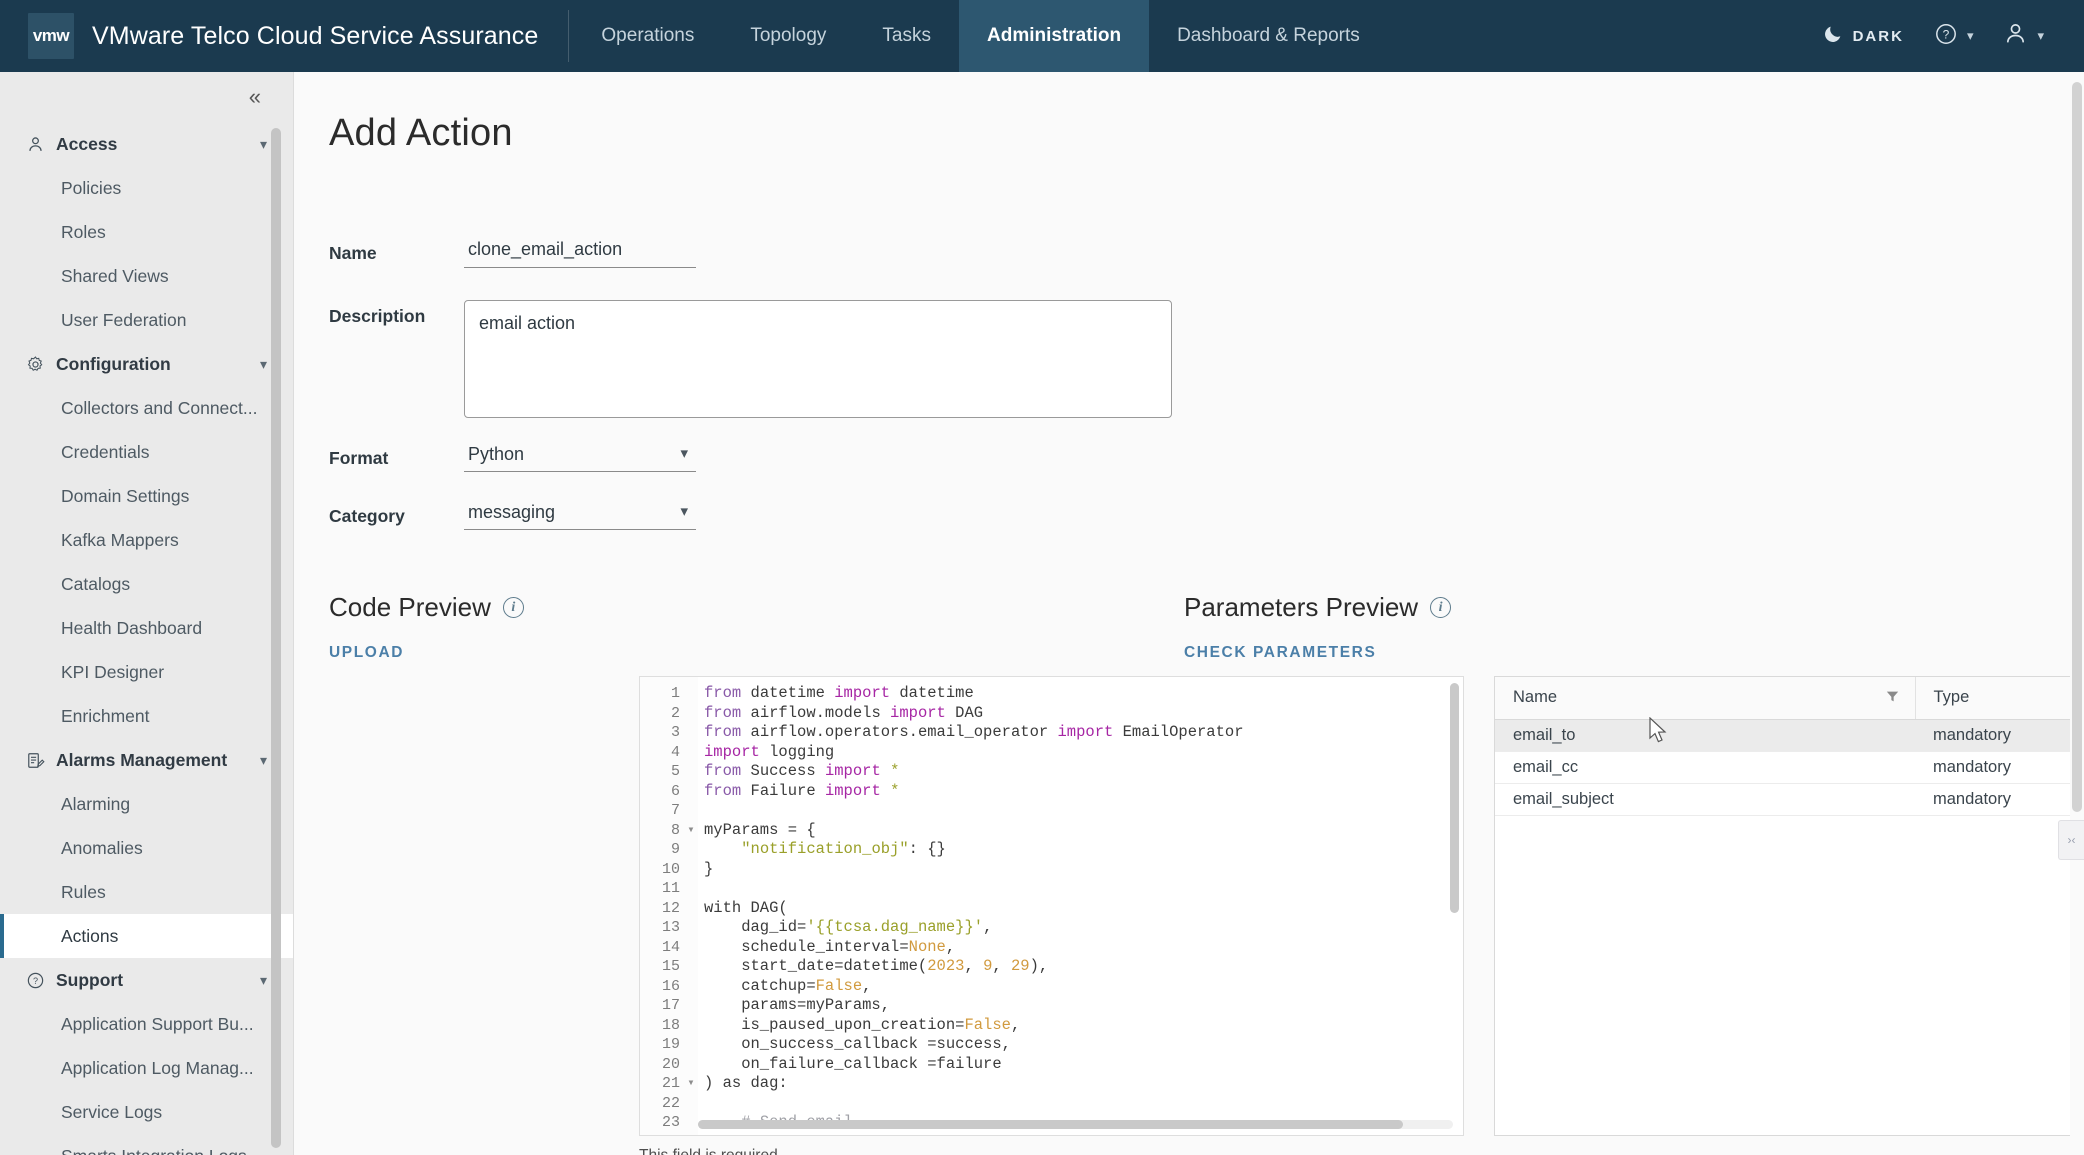 This screenshot has height=1155, width=2084. Describe the element at coordinates (146, 980) in the screenshot. I see `sidebar-group-support: ? Support ▾` at that location.